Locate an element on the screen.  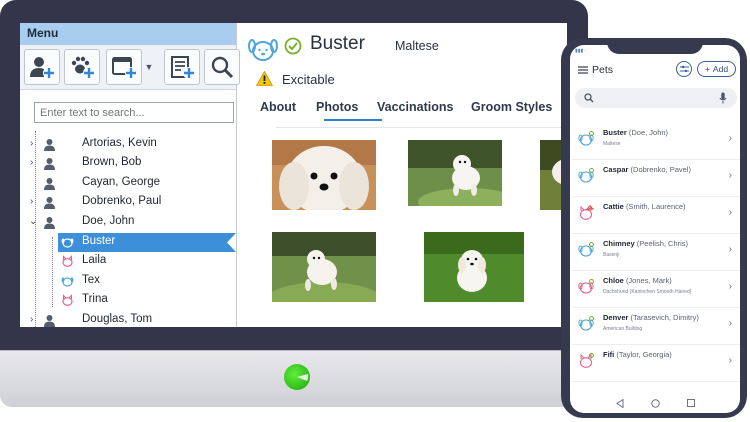
calendar-add-icon is located at coordinates (124, 68).